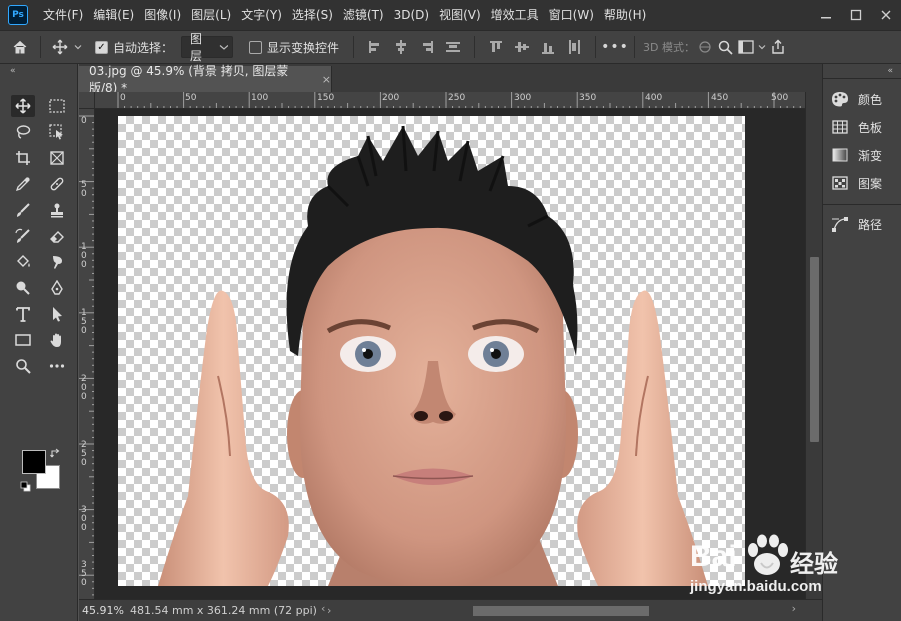  Describe the element at coordinates (561, 611) in the screenshot. I see `horizontal-scroll-thumb` at that location.